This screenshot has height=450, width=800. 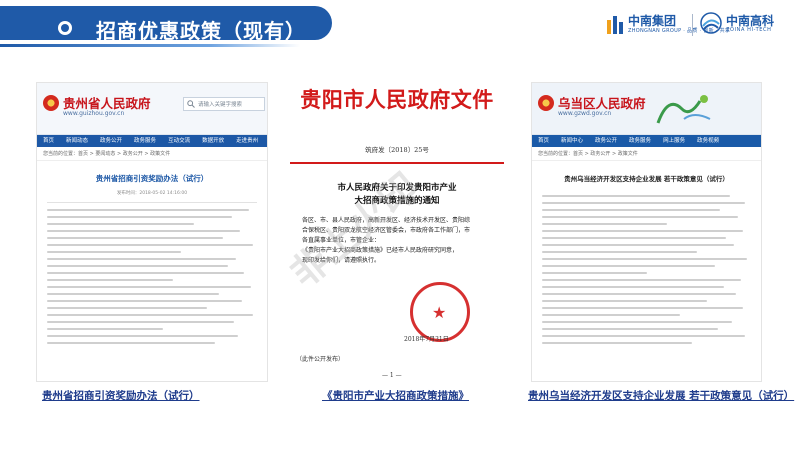 What do you see at coordinates (572, 141) in the screenshot?
I see `nav-item: 新闻中心` at bounding box center [572, 141].